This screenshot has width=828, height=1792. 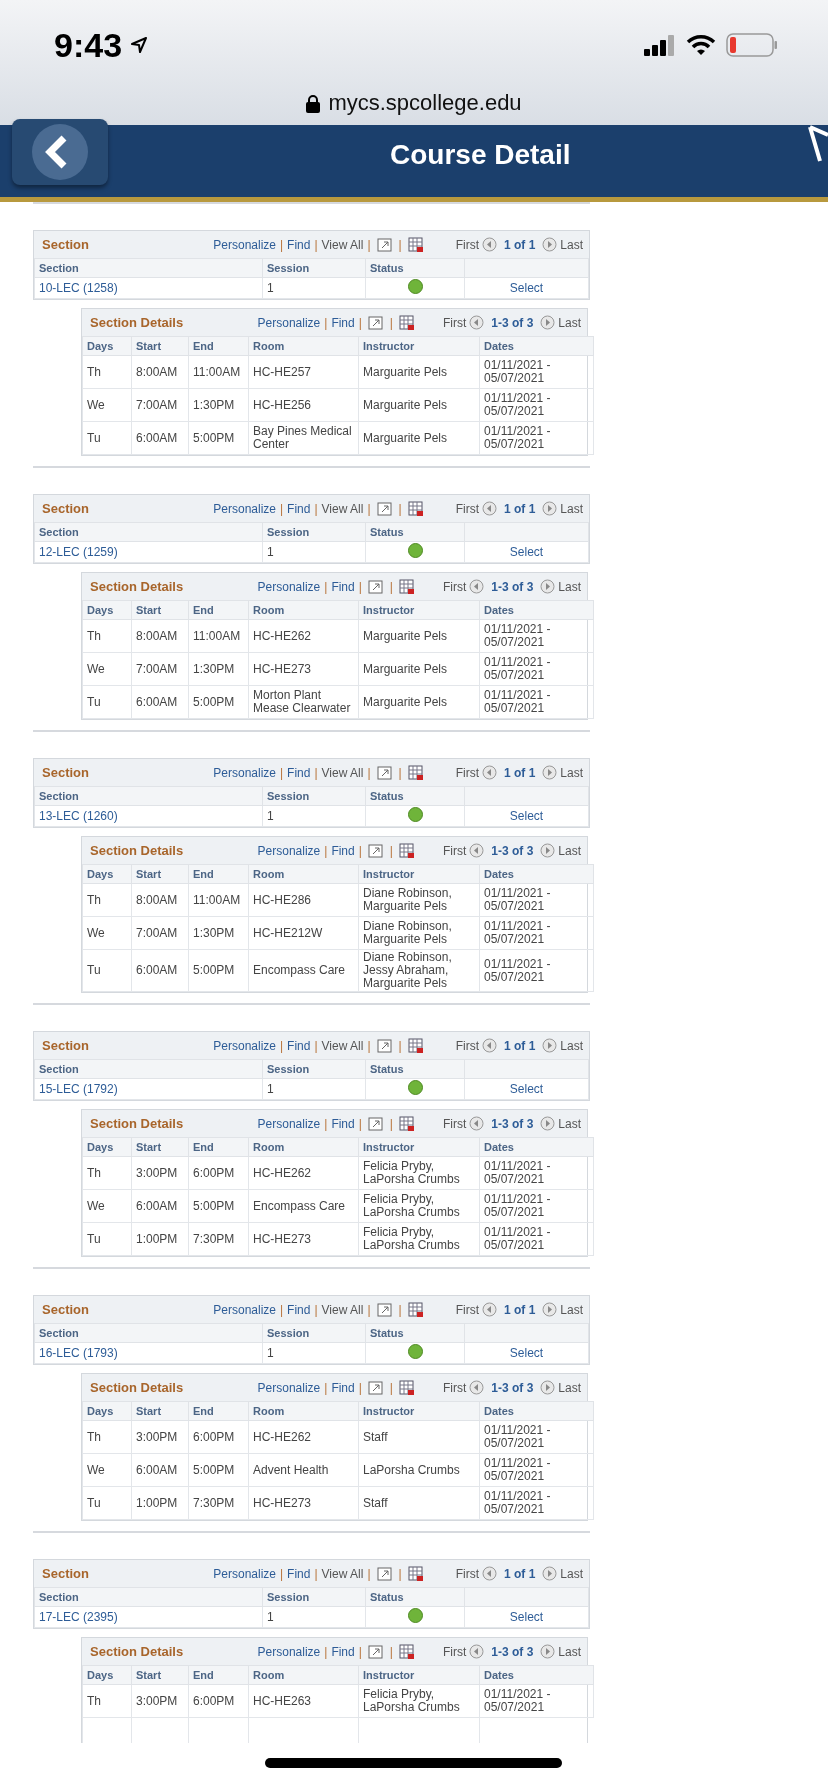 What do you see at coordinates (148, 552) in the screenshot?
I see `section-link: 12-LEC (1259)` at bounding box center [148, 552].